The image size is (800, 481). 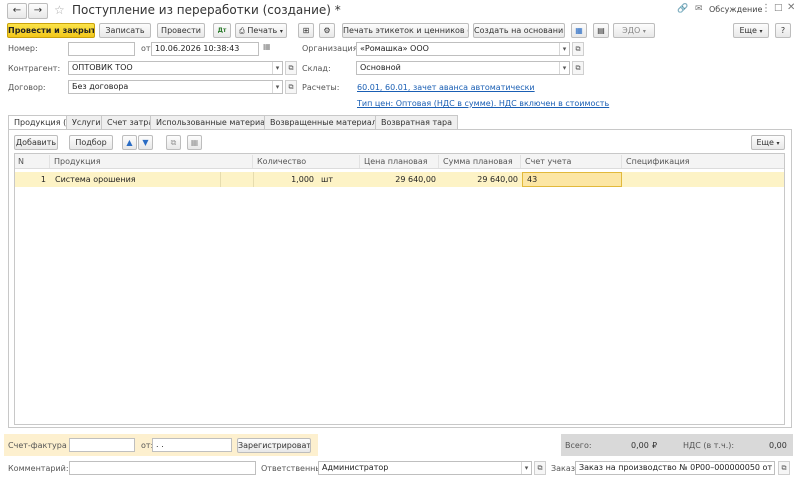 What do you see at coordinates (274, 445) in the screenshot?
I see `register-button: Зарегистрировать` at bounding box center [274, 445].